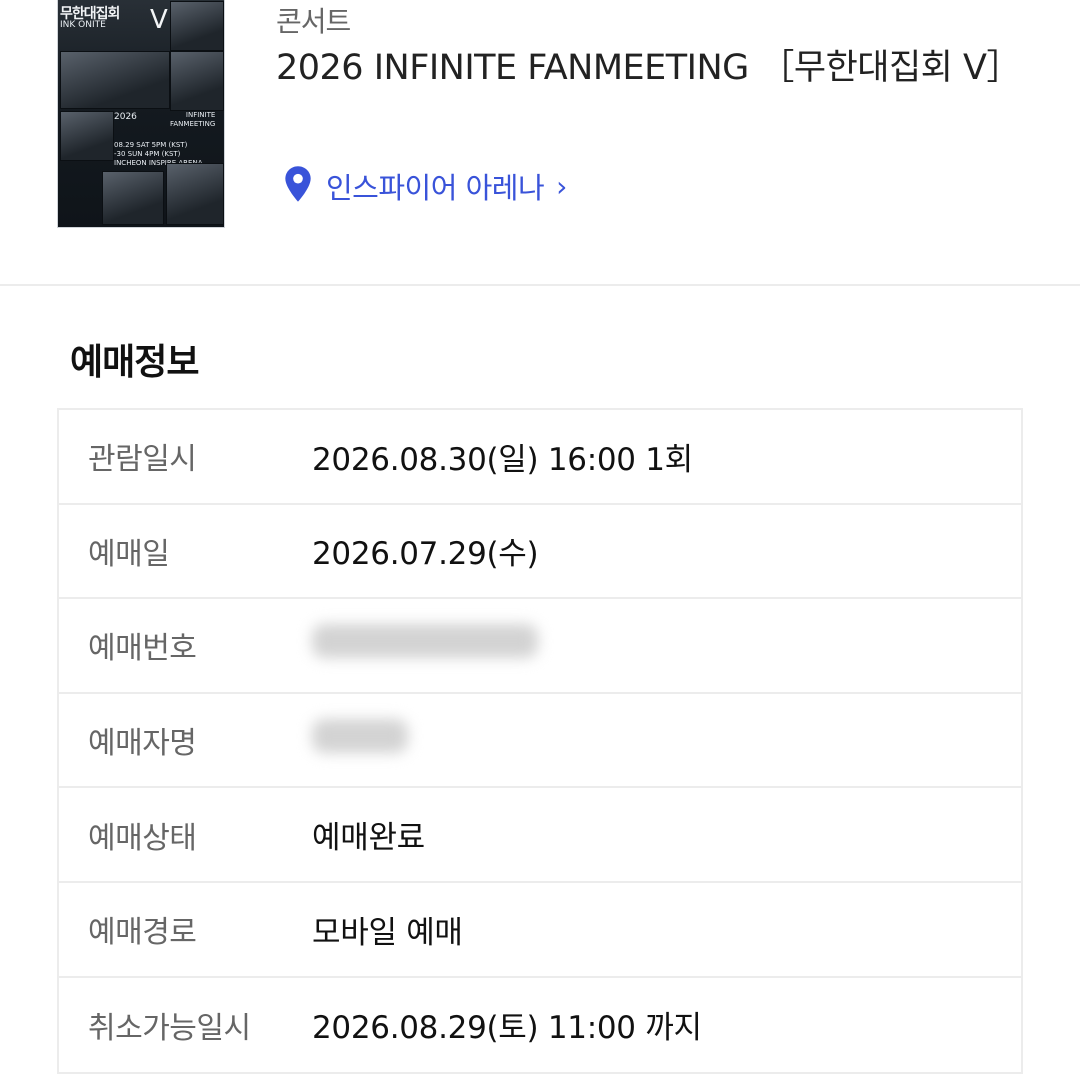  I want to click on row-value: 2026.08.30(일) 16:00 1회, so click(502, 459).